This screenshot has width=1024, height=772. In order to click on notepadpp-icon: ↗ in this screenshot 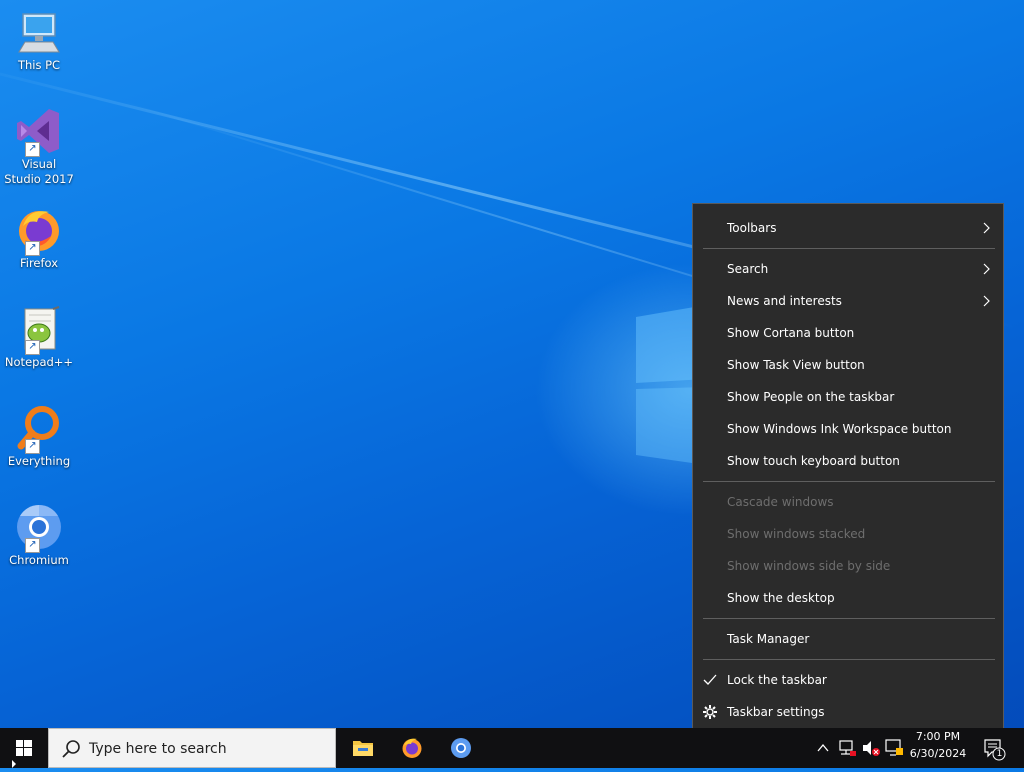, I will do `click(39, 330)`.